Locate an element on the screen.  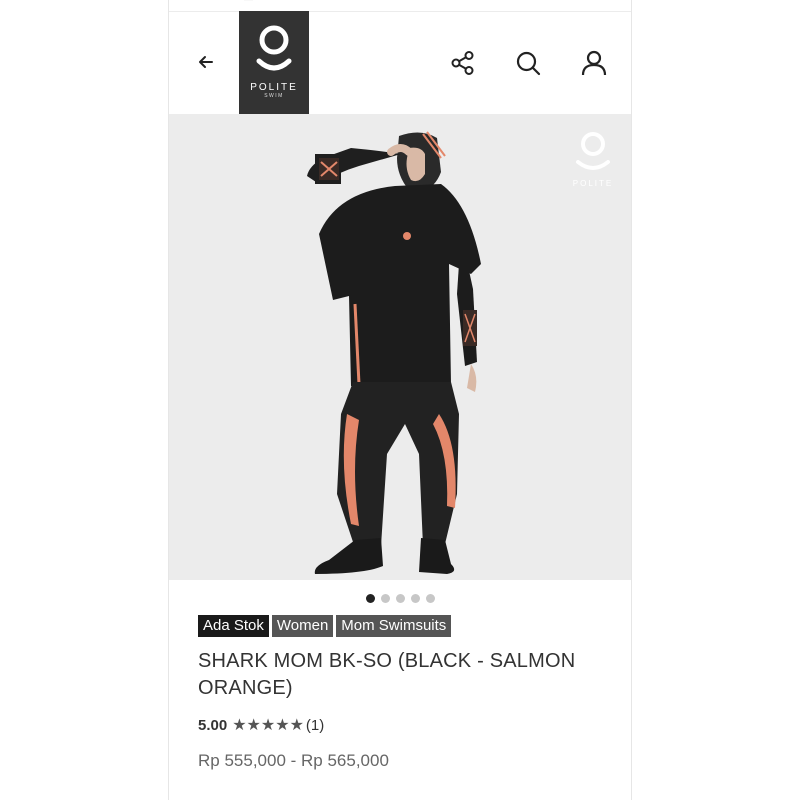
share-icon is located at coordinates (463, 63).